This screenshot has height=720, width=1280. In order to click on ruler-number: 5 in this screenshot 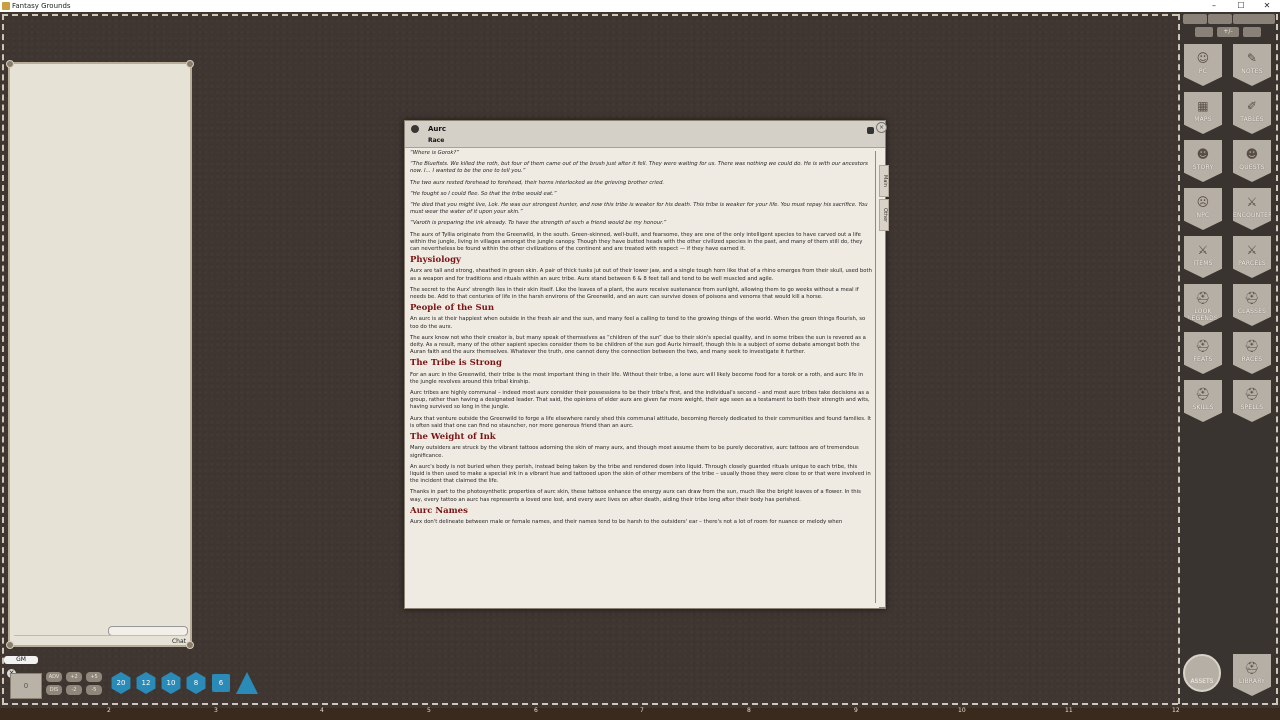, I will do `click(429, 710)`.